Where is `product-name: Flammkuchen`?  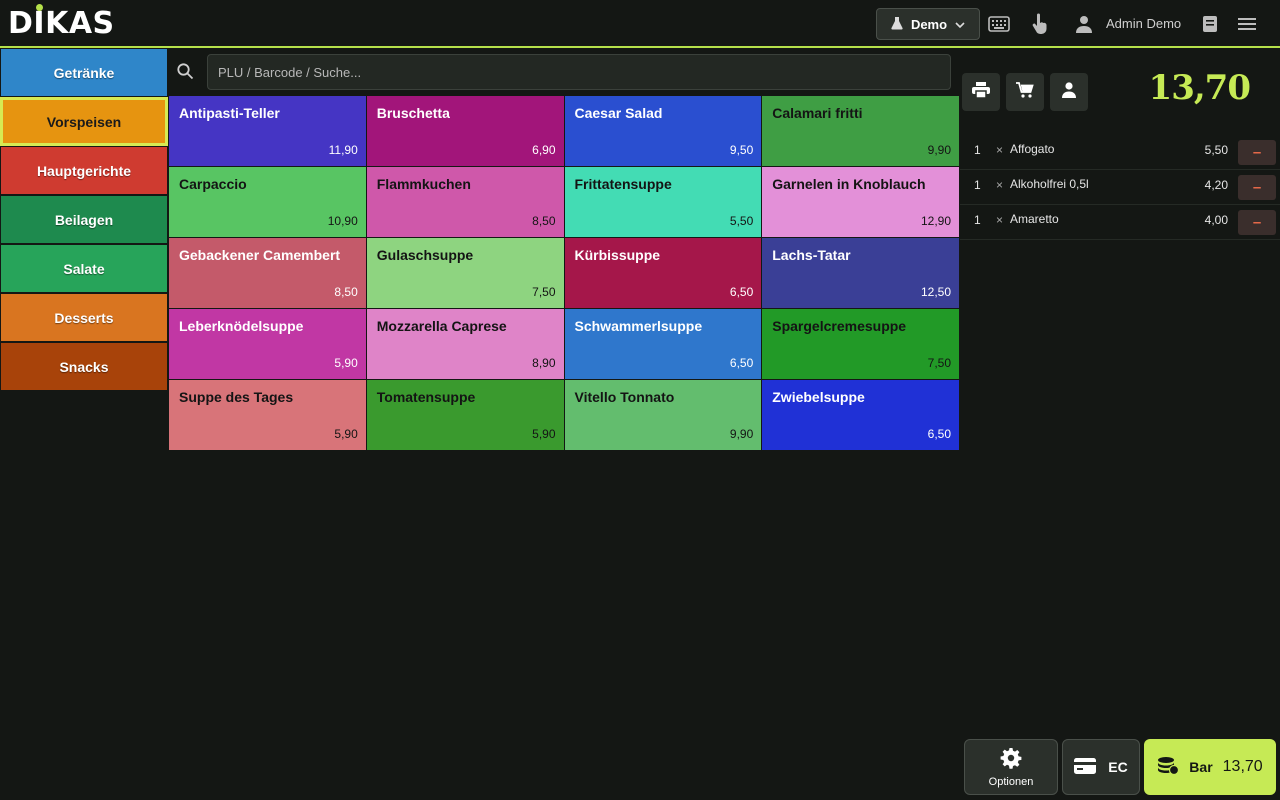
product-name: Flammkuchen is located at coordinates (423, 184).